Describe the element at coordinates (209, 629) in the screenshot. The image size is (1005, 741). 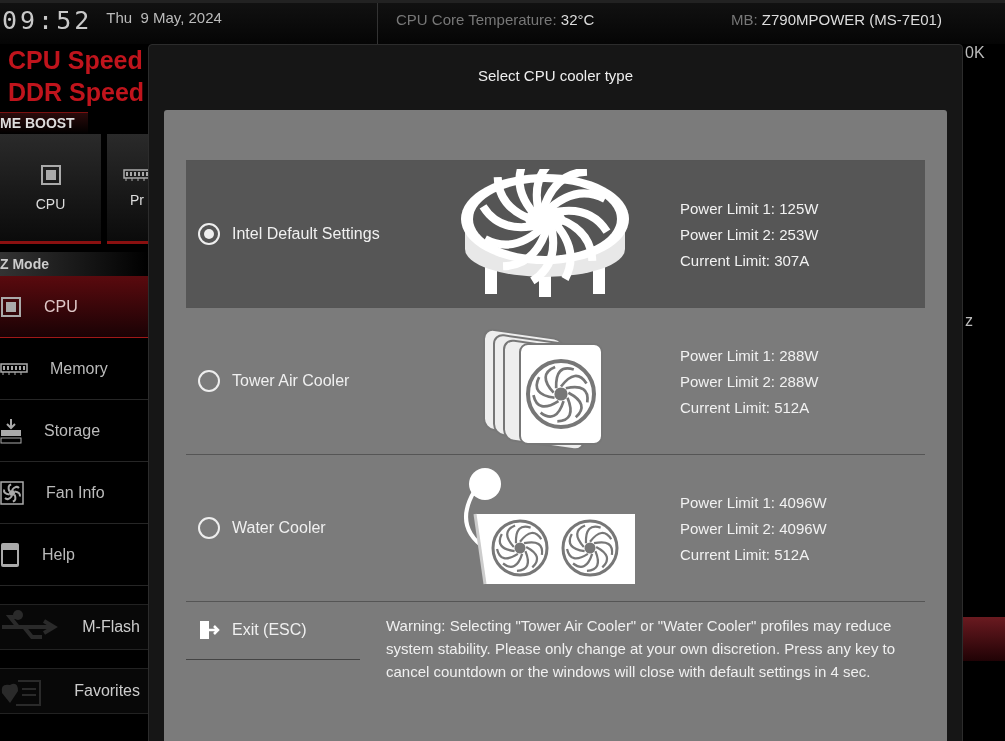
I see `exit-icon` at that location.